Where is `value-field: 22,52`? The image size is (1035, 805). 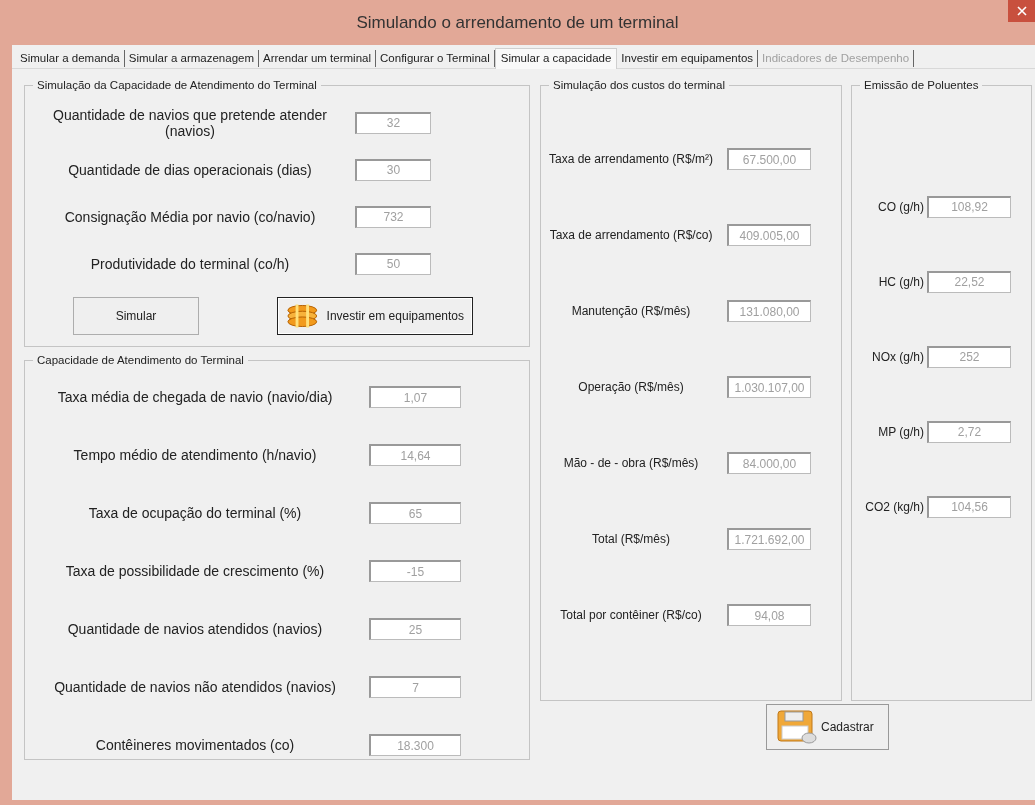 value-field: 22,52 is located at coordinates (969, 281).